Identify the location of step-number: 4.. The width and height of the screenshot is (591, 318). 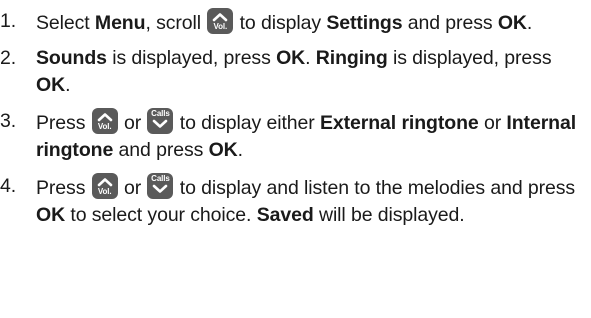
(8, 186).